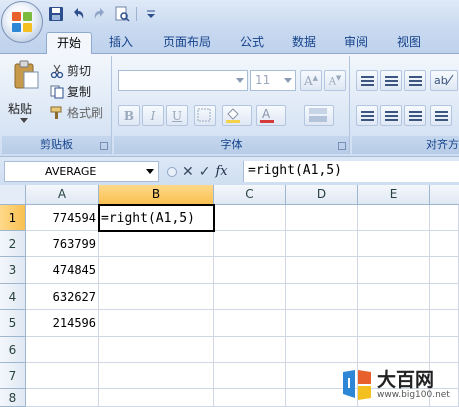 The width and height of the screenshot is (459, 407). Describe the element at coordinates (69, 43) in the screenshot. I see `tab-home: 开始` at that location.